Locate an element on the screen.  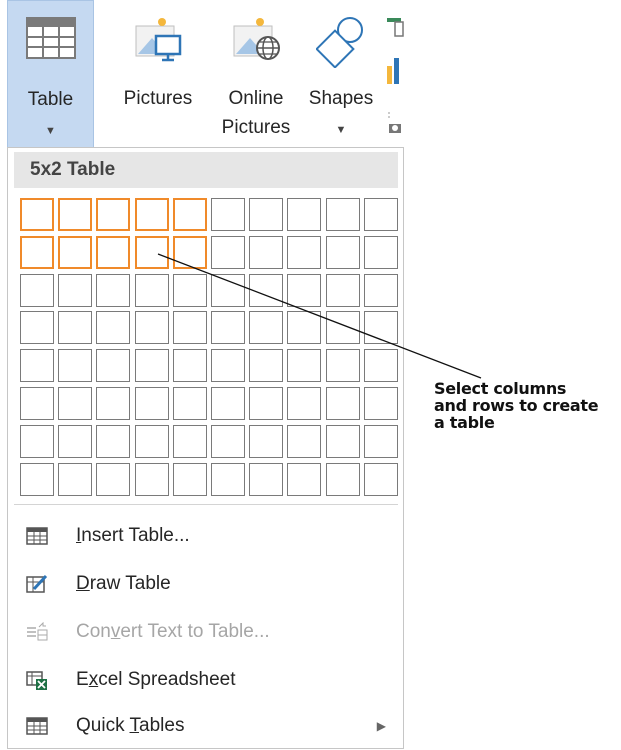
ribbon-partial-icons is located at coordinates (395, 75).